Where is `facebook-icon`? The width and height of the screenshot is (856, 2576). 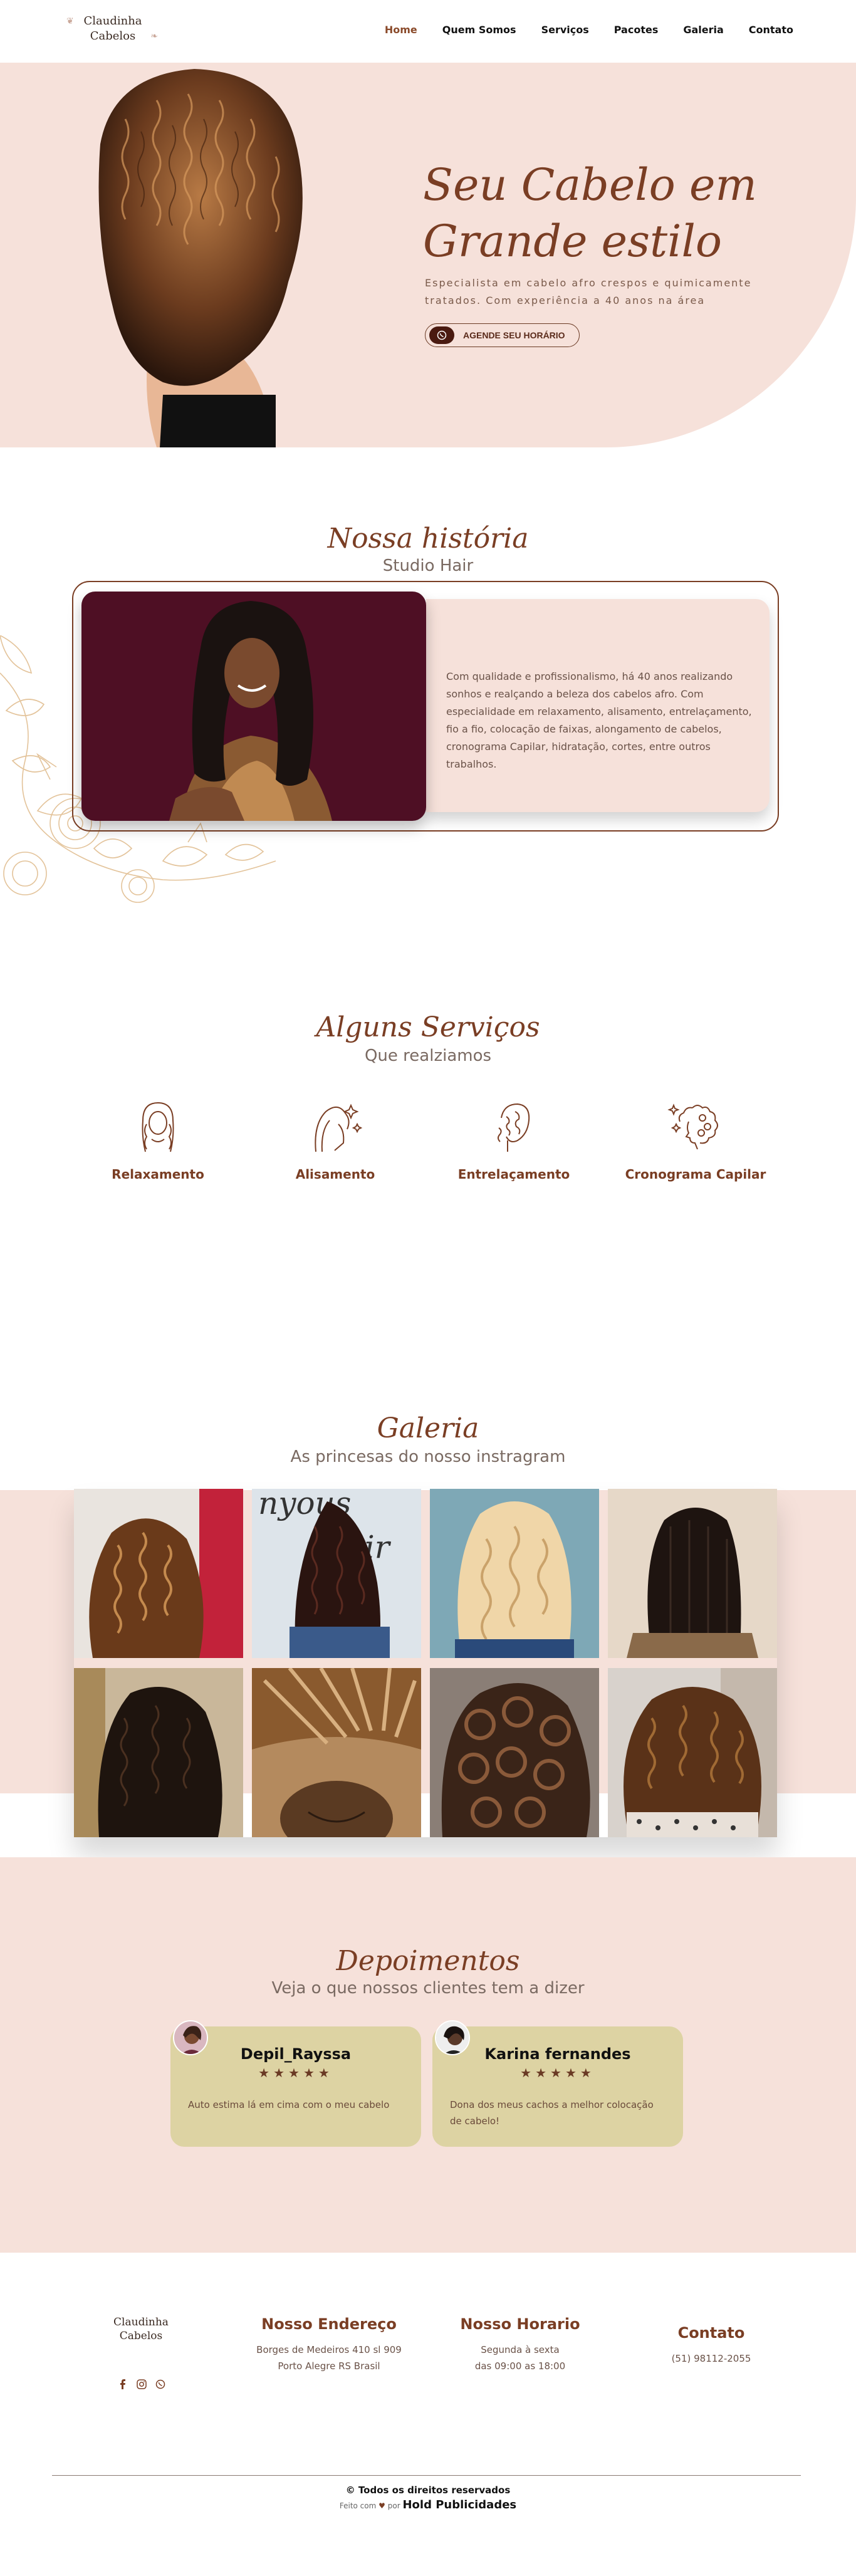
facebook-icon is located at coordinates (123, 2384).